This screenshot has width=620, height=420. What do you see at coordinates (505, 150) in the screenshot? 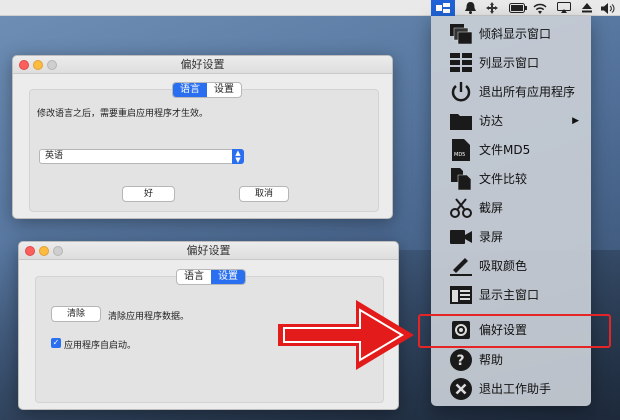
I see `menu-item-label: 文件MD5` at bounding box center [505, 150].